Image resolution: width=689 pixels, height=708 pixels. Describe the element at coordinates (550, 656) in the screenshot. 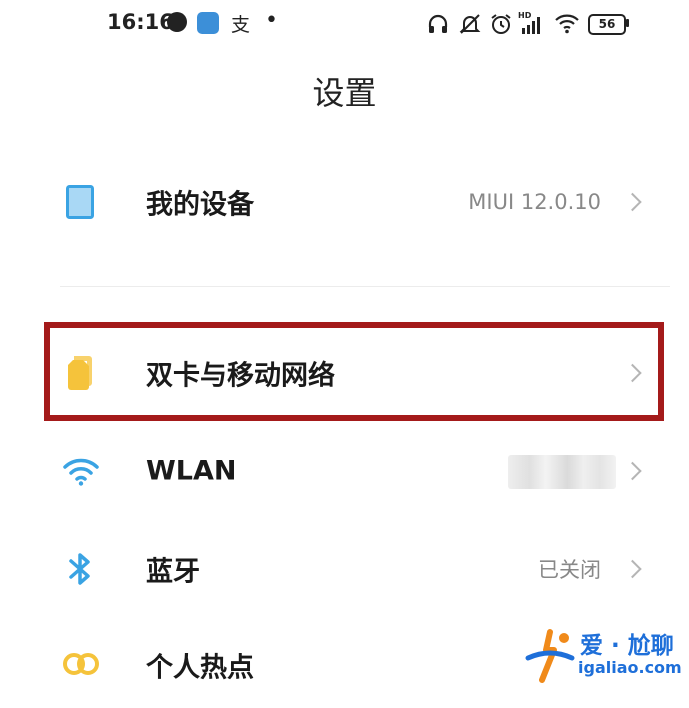

I see `watermark-logo-icon` at that location.